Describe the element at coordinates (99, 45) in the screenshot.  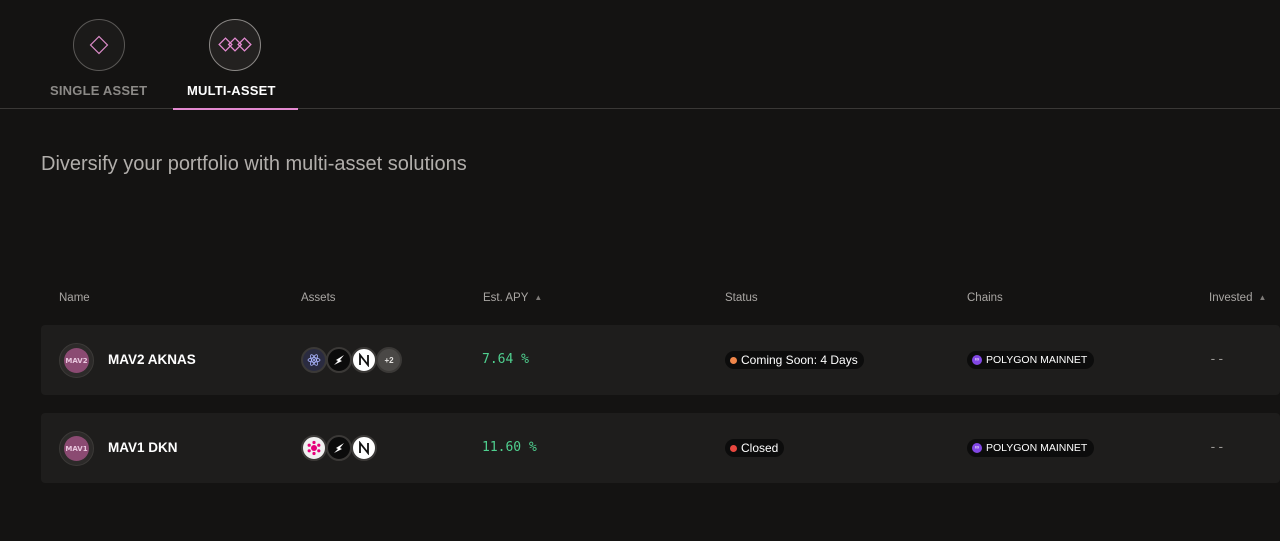
I see `diamond-icon` at that location.